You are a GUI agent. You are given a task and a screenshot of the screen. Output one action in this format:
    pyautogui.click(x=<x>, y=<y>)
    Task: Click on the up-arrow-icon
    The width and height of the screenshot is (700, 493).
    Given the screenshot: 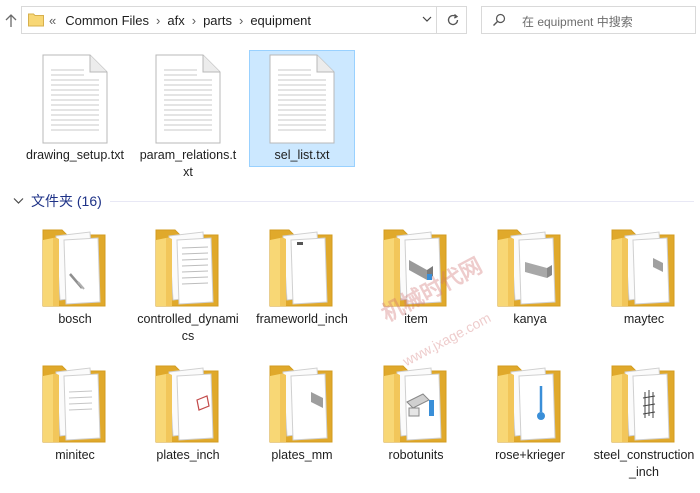 What is the action you would take?
    pyautogui.click(x=11, y=20)
    